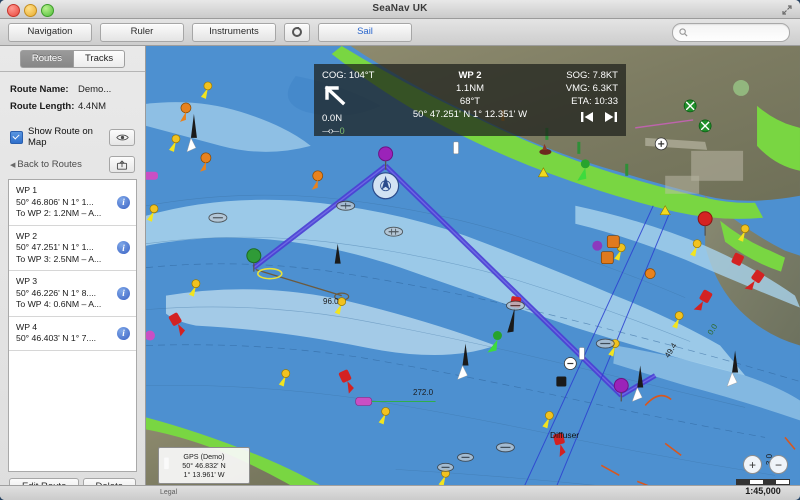  I want to click on share-export-icon, so click(122, 164).